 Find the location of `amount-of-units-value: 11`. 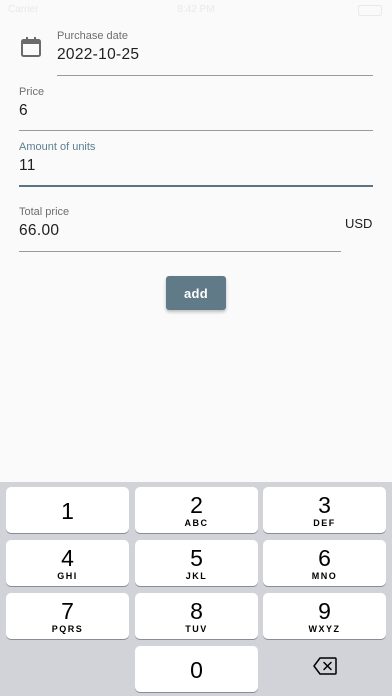

amount-of-units-value: 11 is located at coordinates (27, 166).